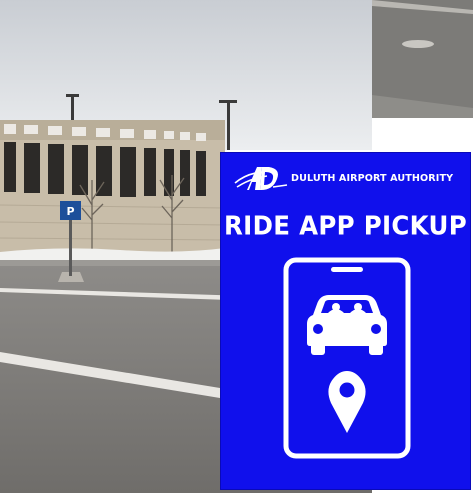  What do you see at coordinates (228, 126) in the screenshot?
I see `light-pole` at bounding box center [228, 126].